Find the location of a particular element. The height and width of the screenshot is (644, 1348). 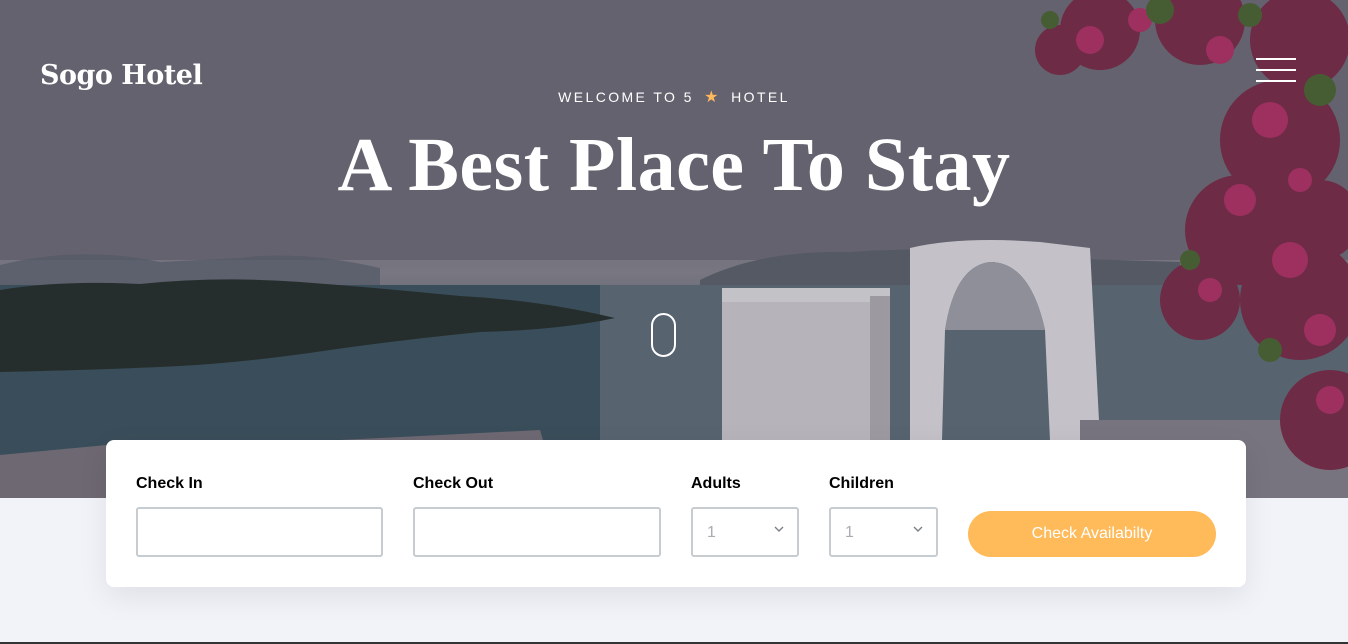

hero-headline: A Best Place To Stay is located at coordinates (674, 165).